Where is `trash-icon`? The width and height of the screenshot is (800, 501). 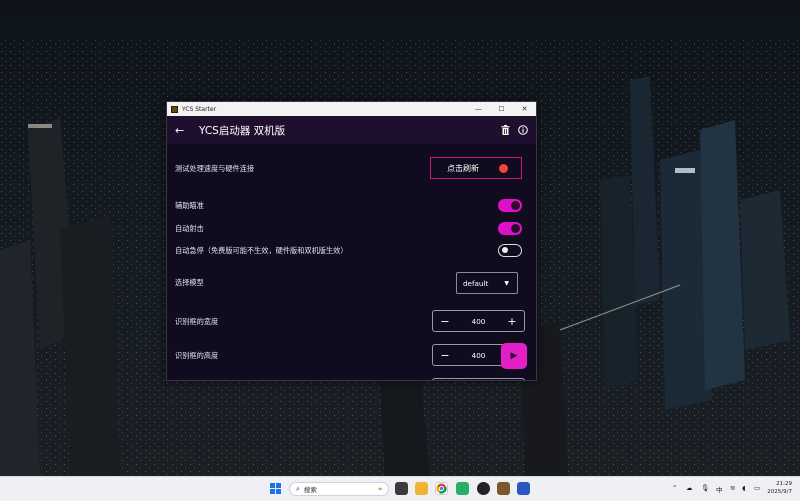 trash-icon is located at coordinates (505, 130).